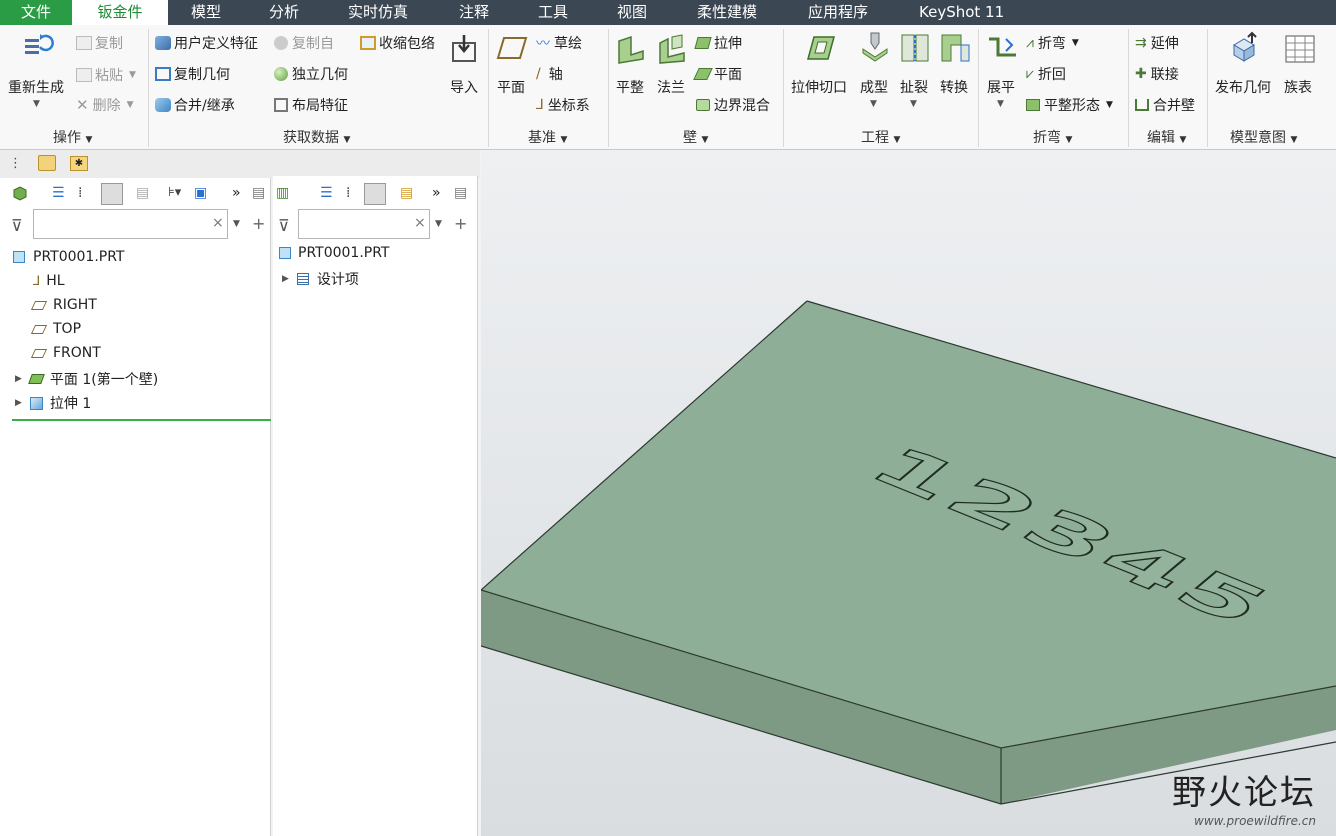 Image resolution: width=1336 pixels, height=836 pixels. Describe the element at coordinates (130, 224) in the screenshot. I see `model-tree-search-input` at that location.